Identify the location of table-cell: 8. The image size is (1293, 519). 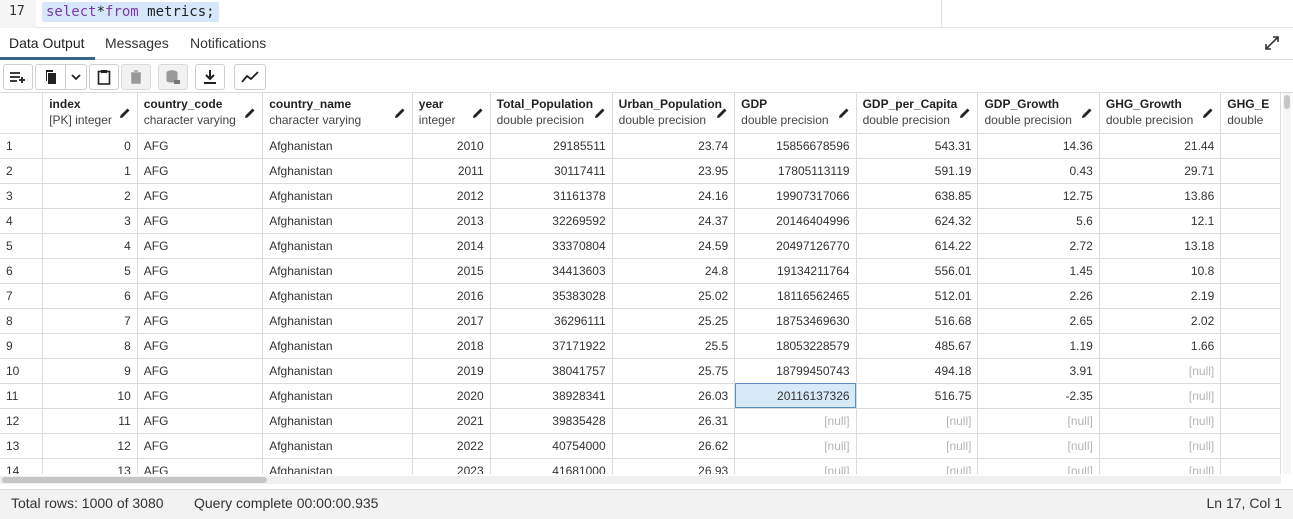
(90, 346).